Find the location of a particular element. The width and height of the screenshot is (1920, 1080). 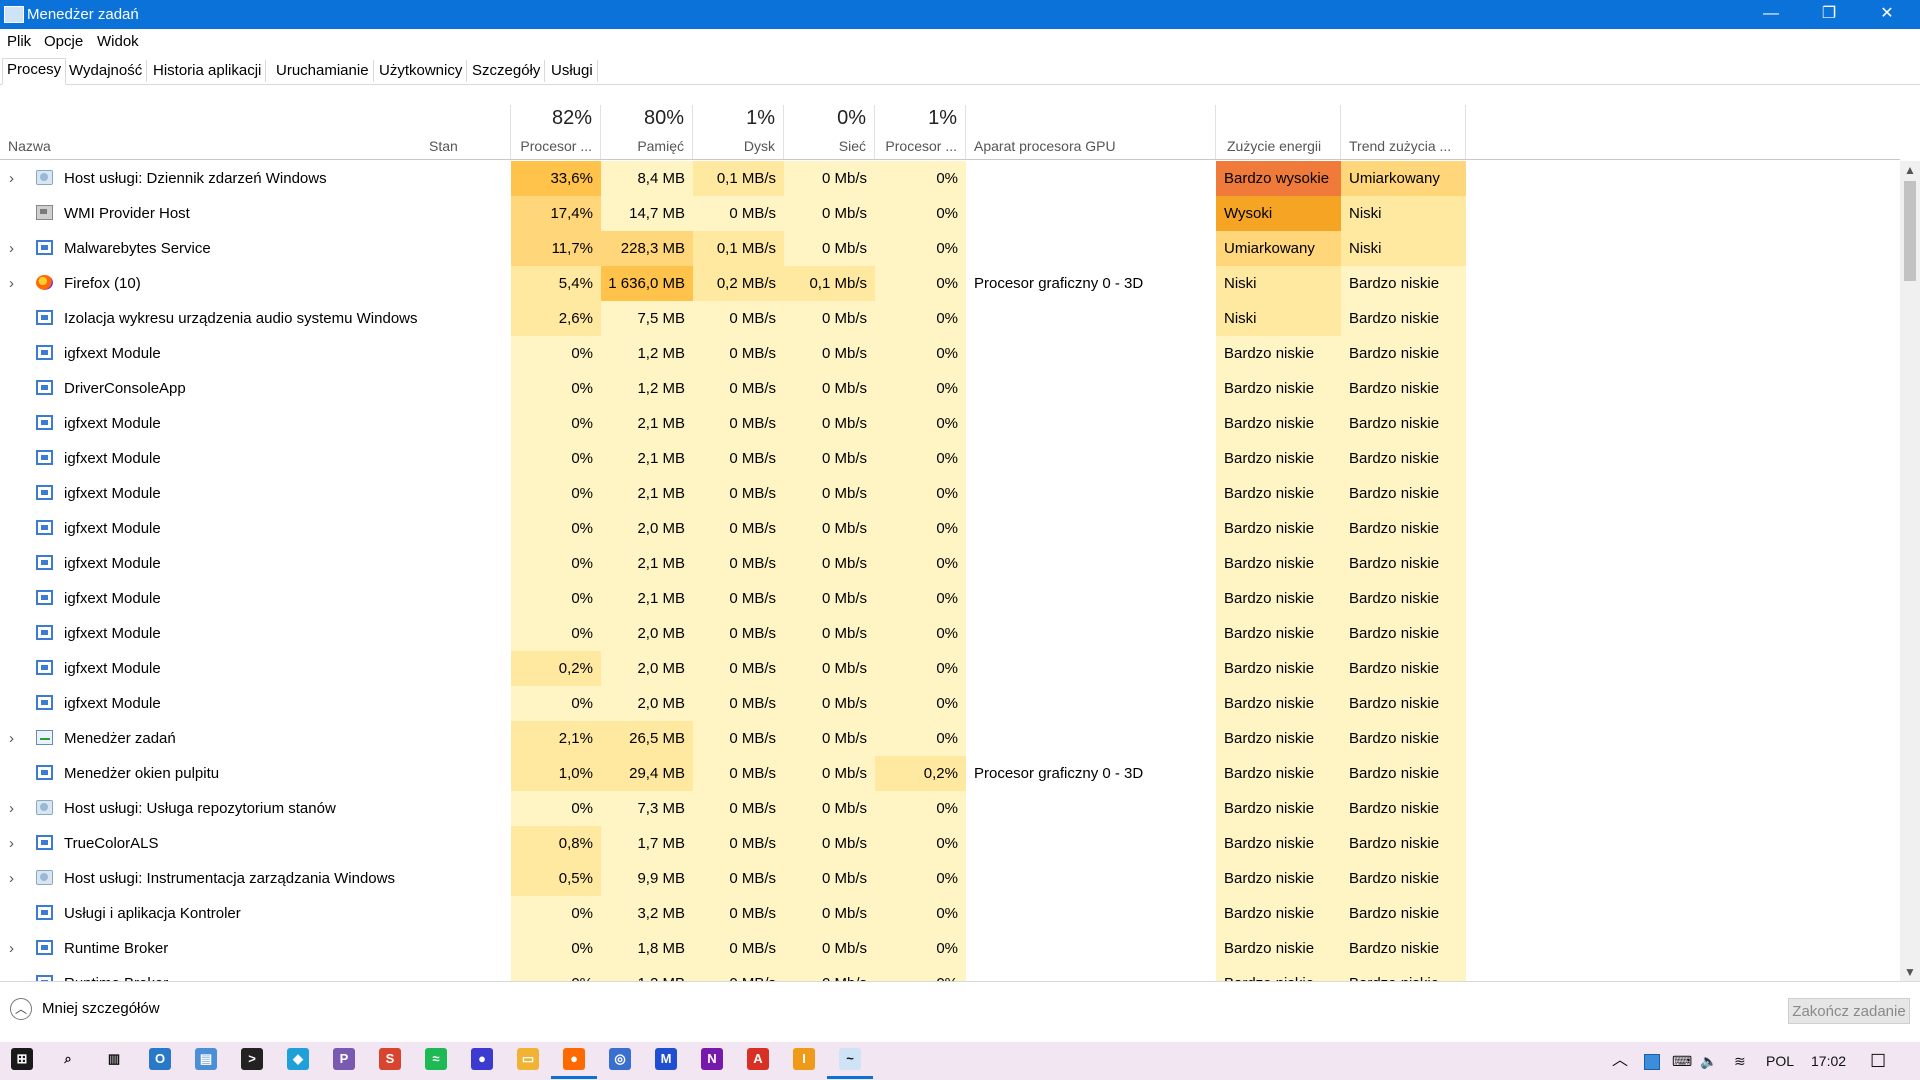

column-power: Zużycie energii is located at coordinates (1278, 132).